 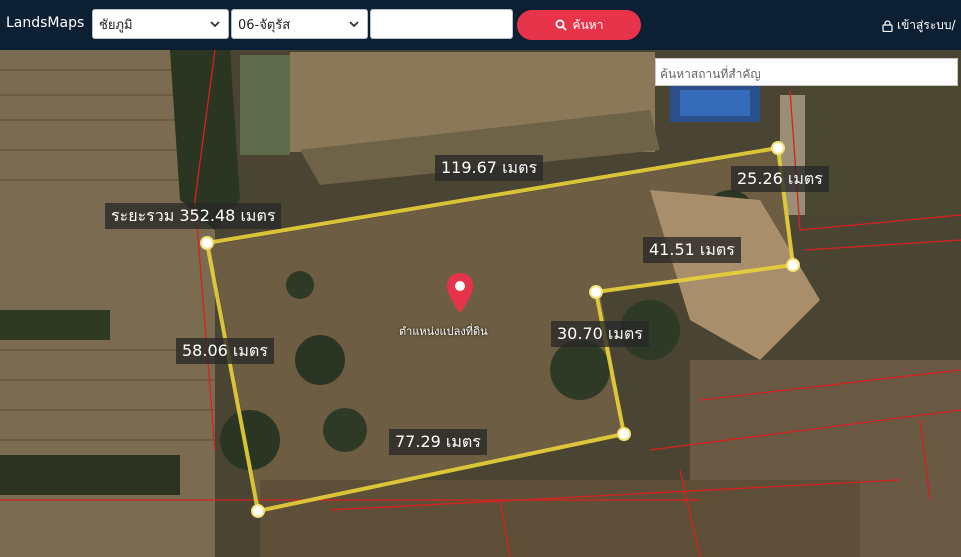 I want to click on login-label: เข้าสู่ระบบ/, so click(x=926, y=25).